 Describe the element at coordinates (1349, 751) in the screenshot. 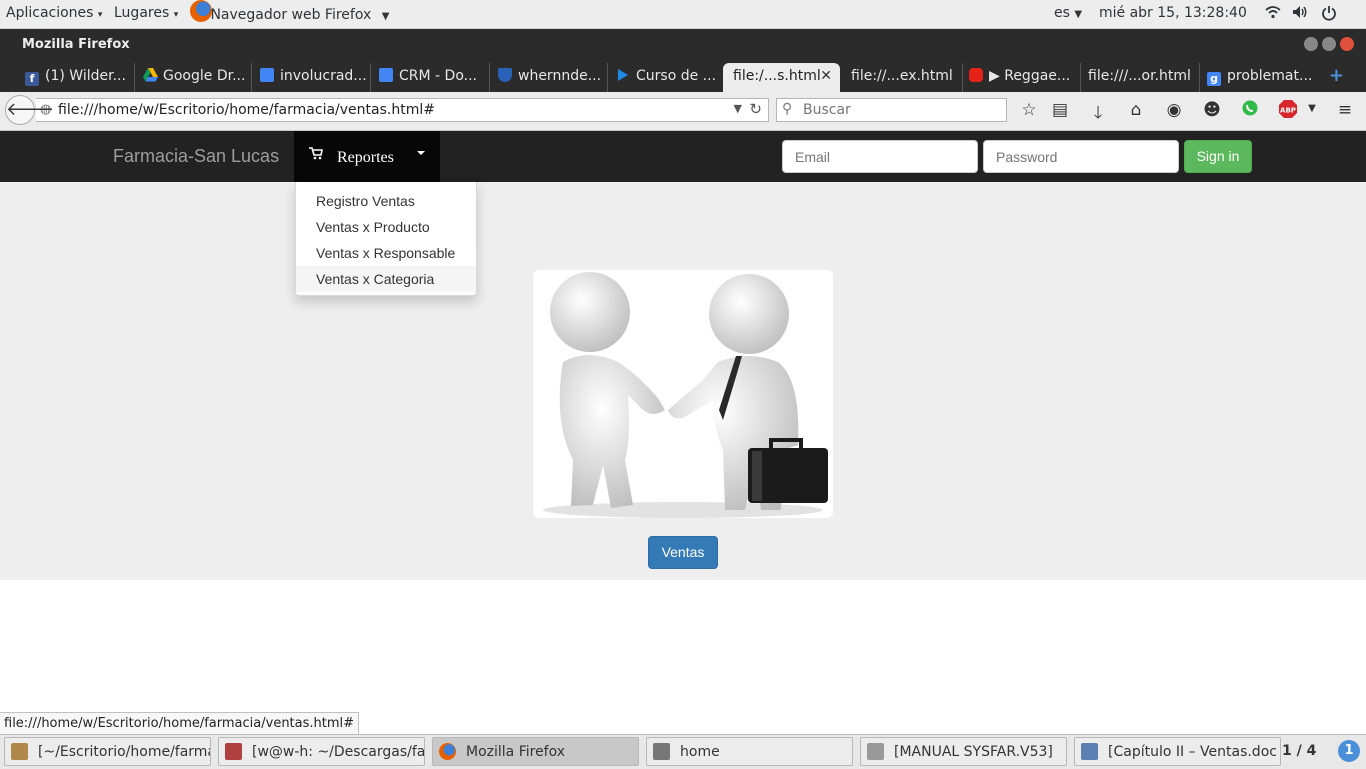

I see `notification-badge: 1` at that location.